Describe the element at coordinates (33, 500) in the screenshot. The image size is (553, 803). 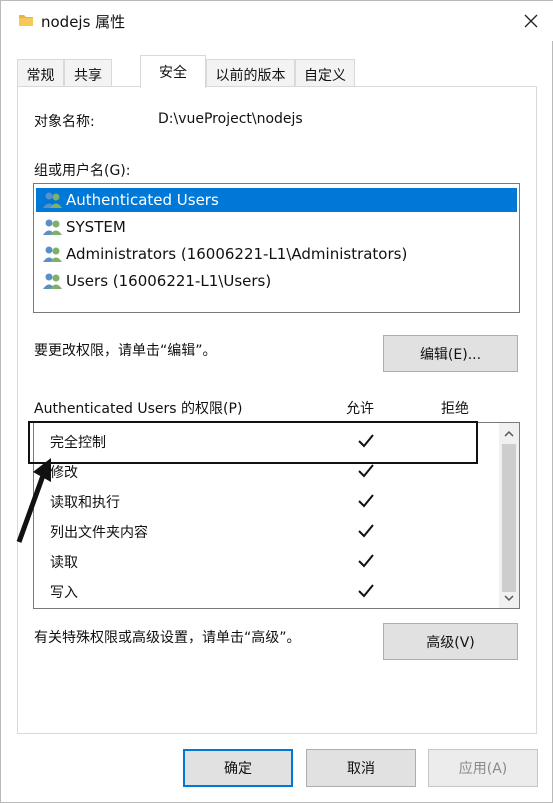
I see `arrow-annotation-icon` at that location.